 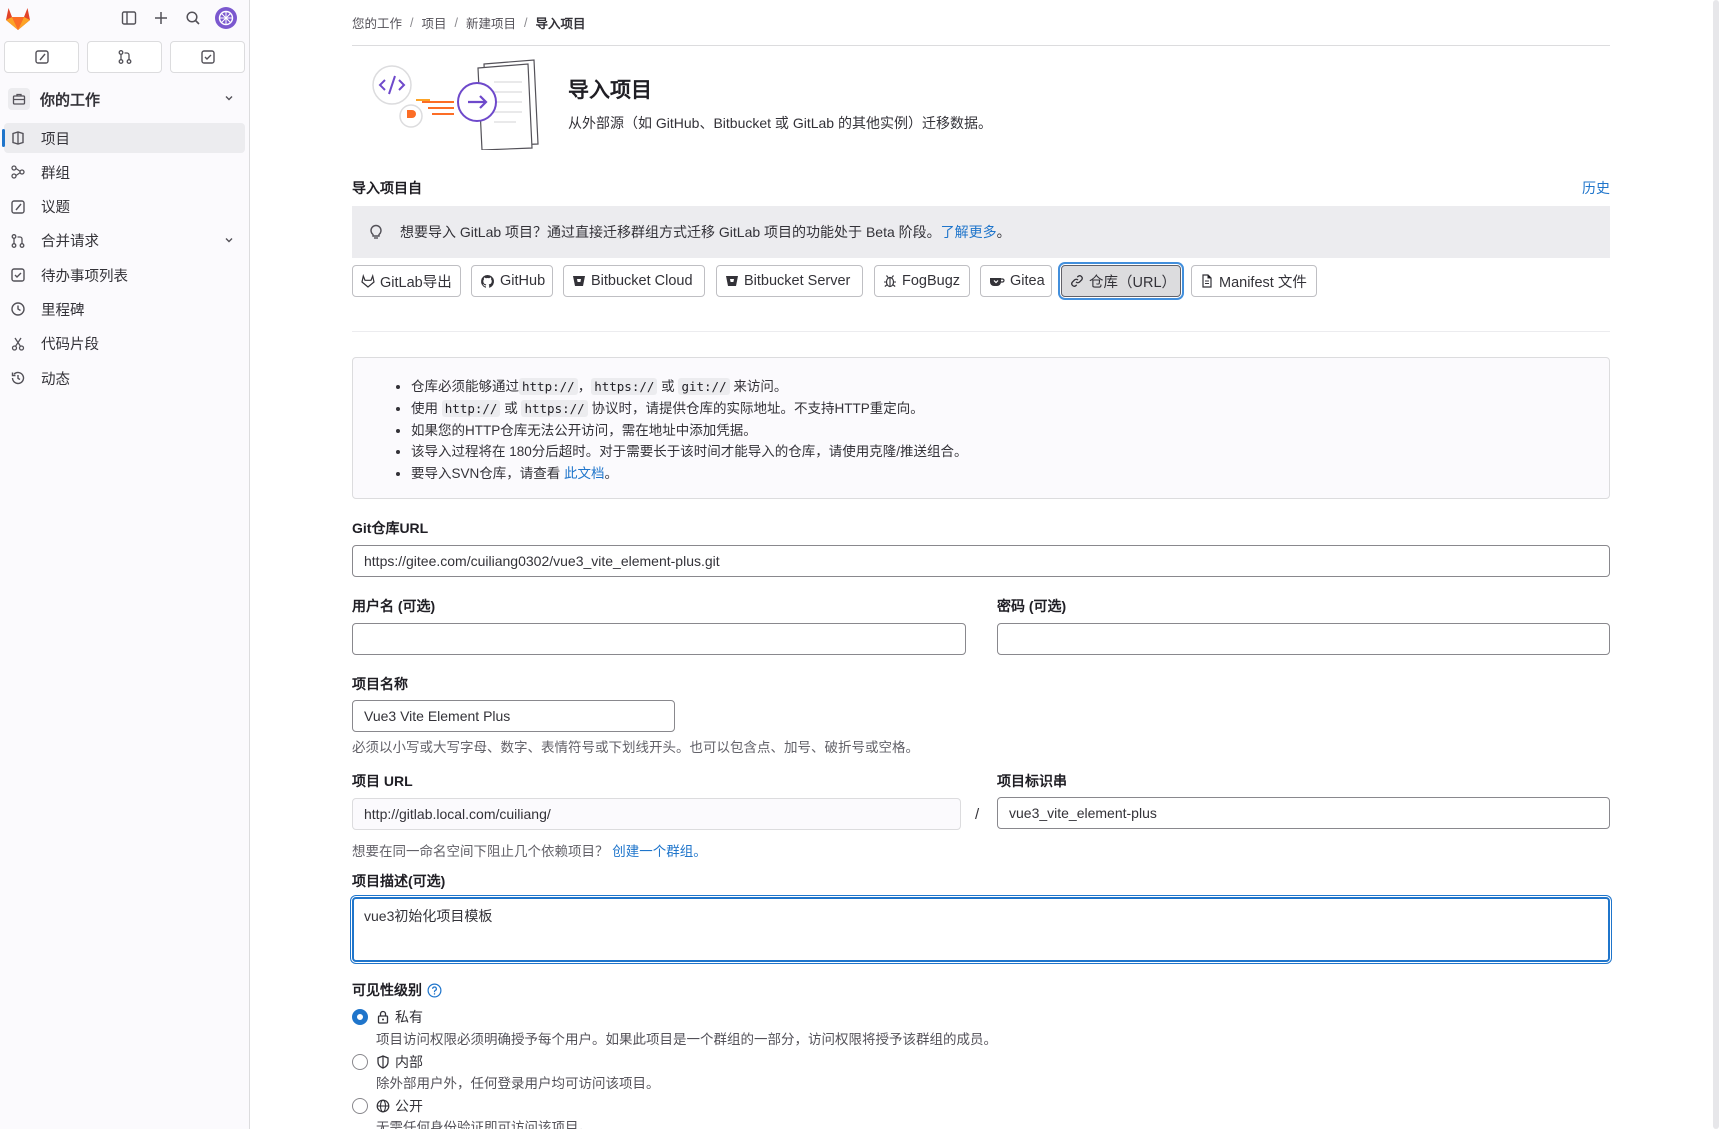 What do you see at coordinates (124, 378) in the screenshot?
I see `sidebar-item-activity: 动态` at bounding box center [124, 378].